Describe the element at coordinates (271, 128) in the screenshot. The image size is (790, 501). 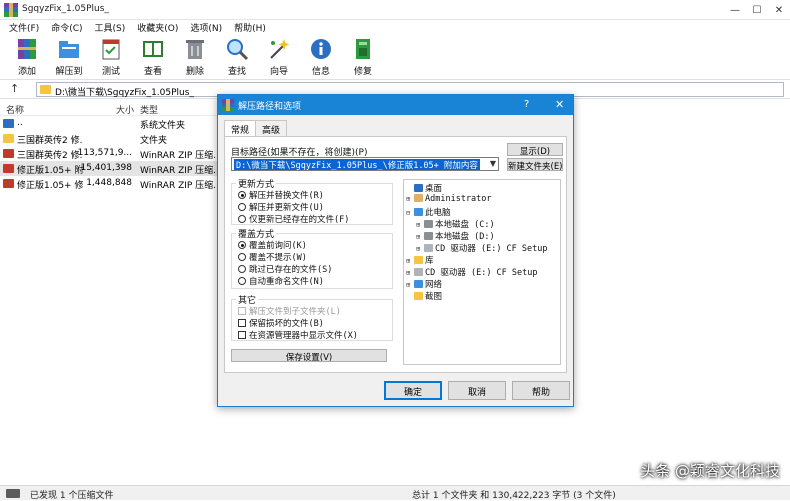
I see `tab-advanced: 高级` at that location.